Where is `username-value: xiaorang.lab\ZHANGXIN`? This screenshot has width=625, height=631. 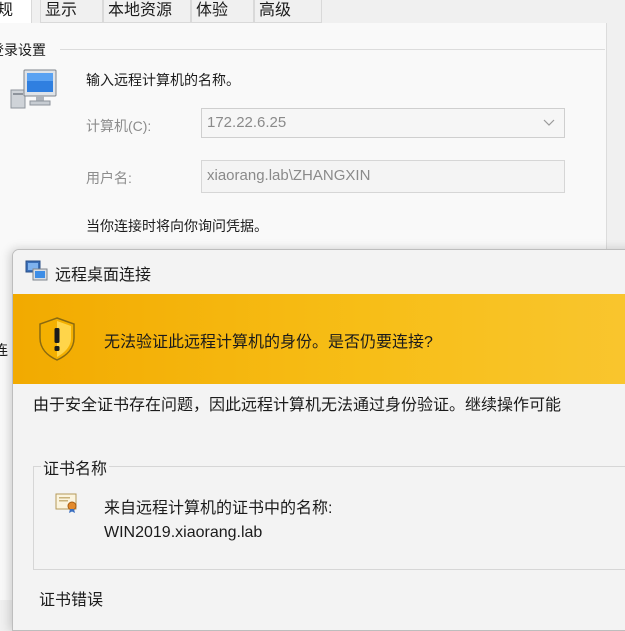
username-value: xiaorang.lab\ZHANGXIN is located at coordinates (289, 175).